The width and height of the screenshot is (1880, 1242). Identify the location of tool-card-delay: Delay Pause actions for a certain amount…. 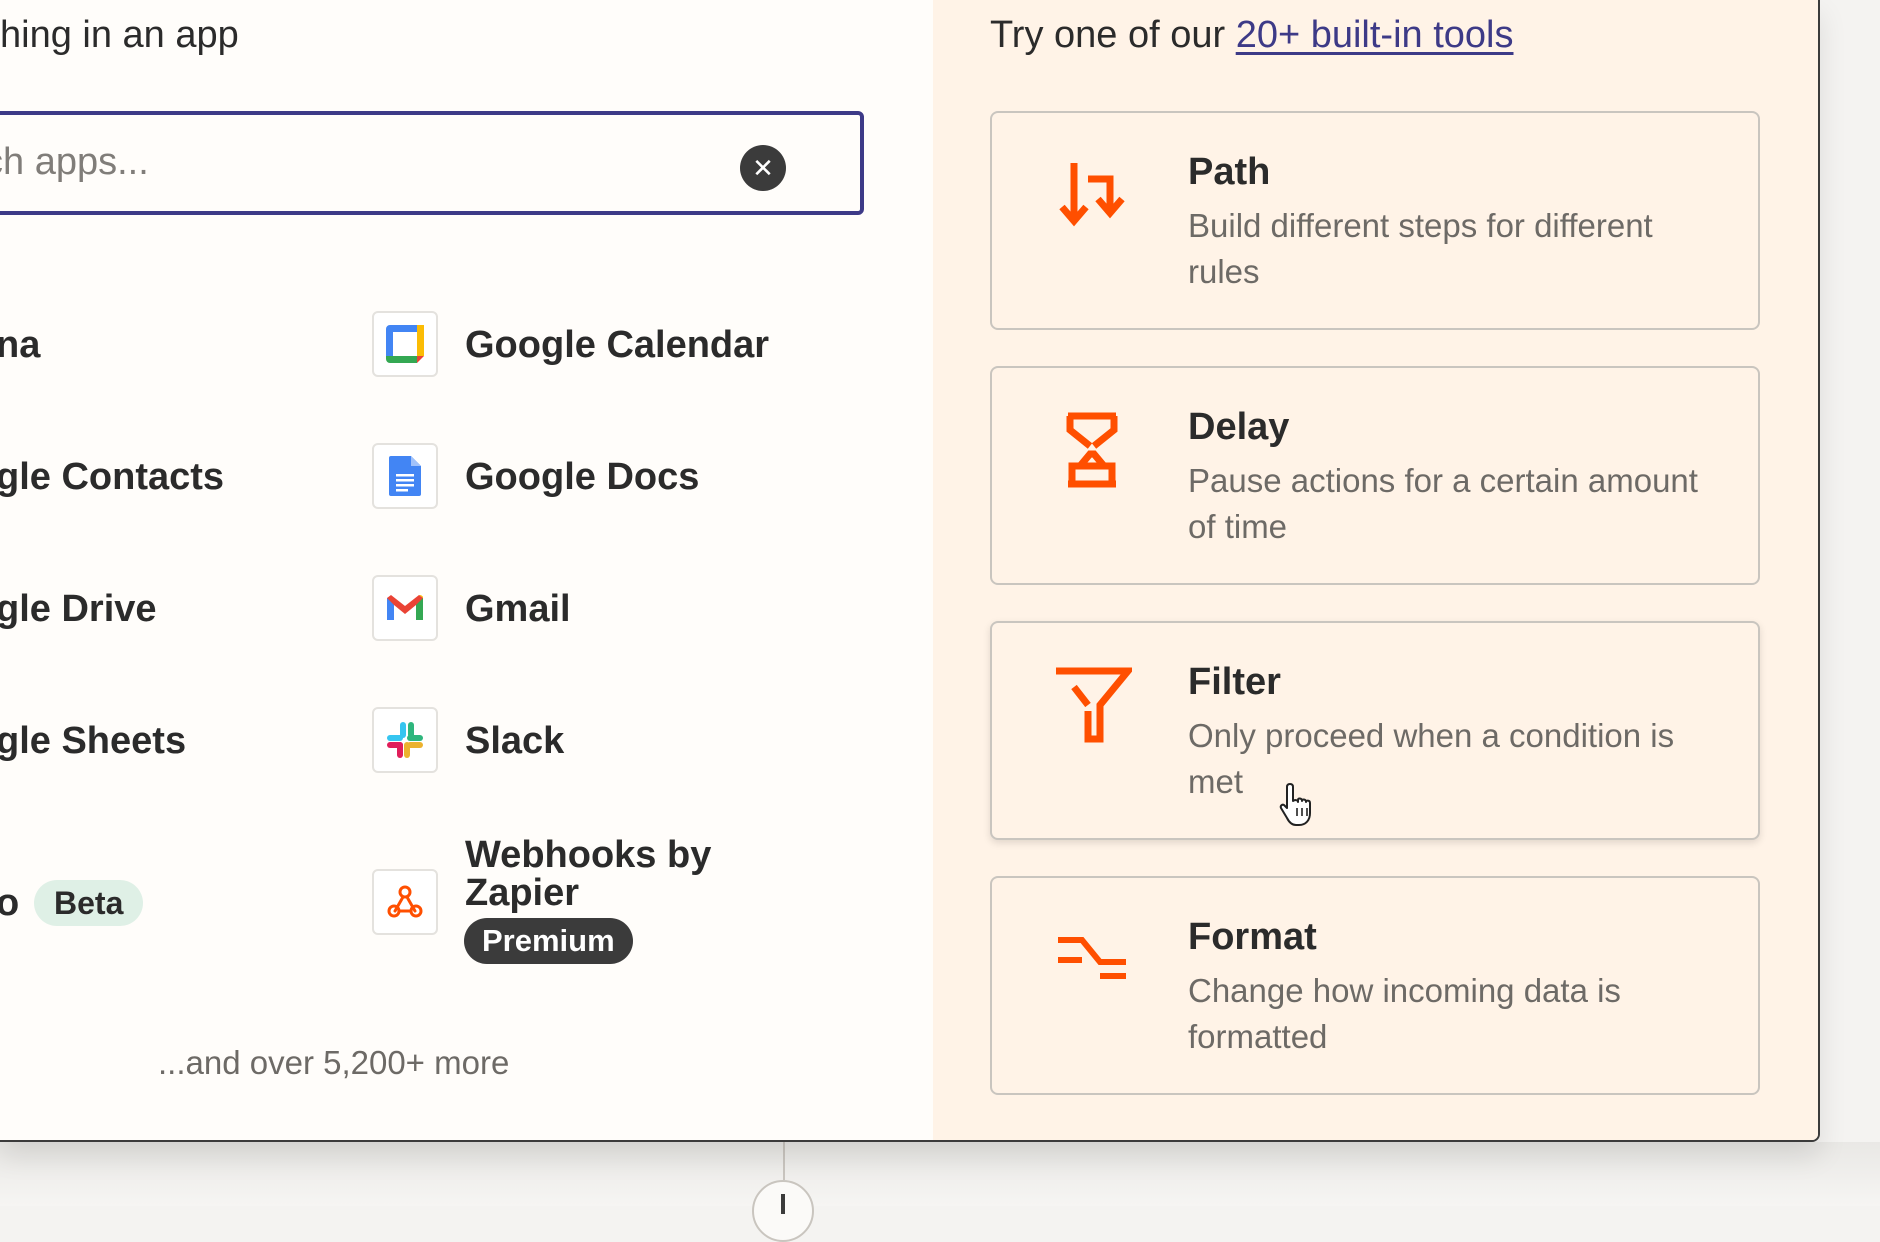
(1375, 475).